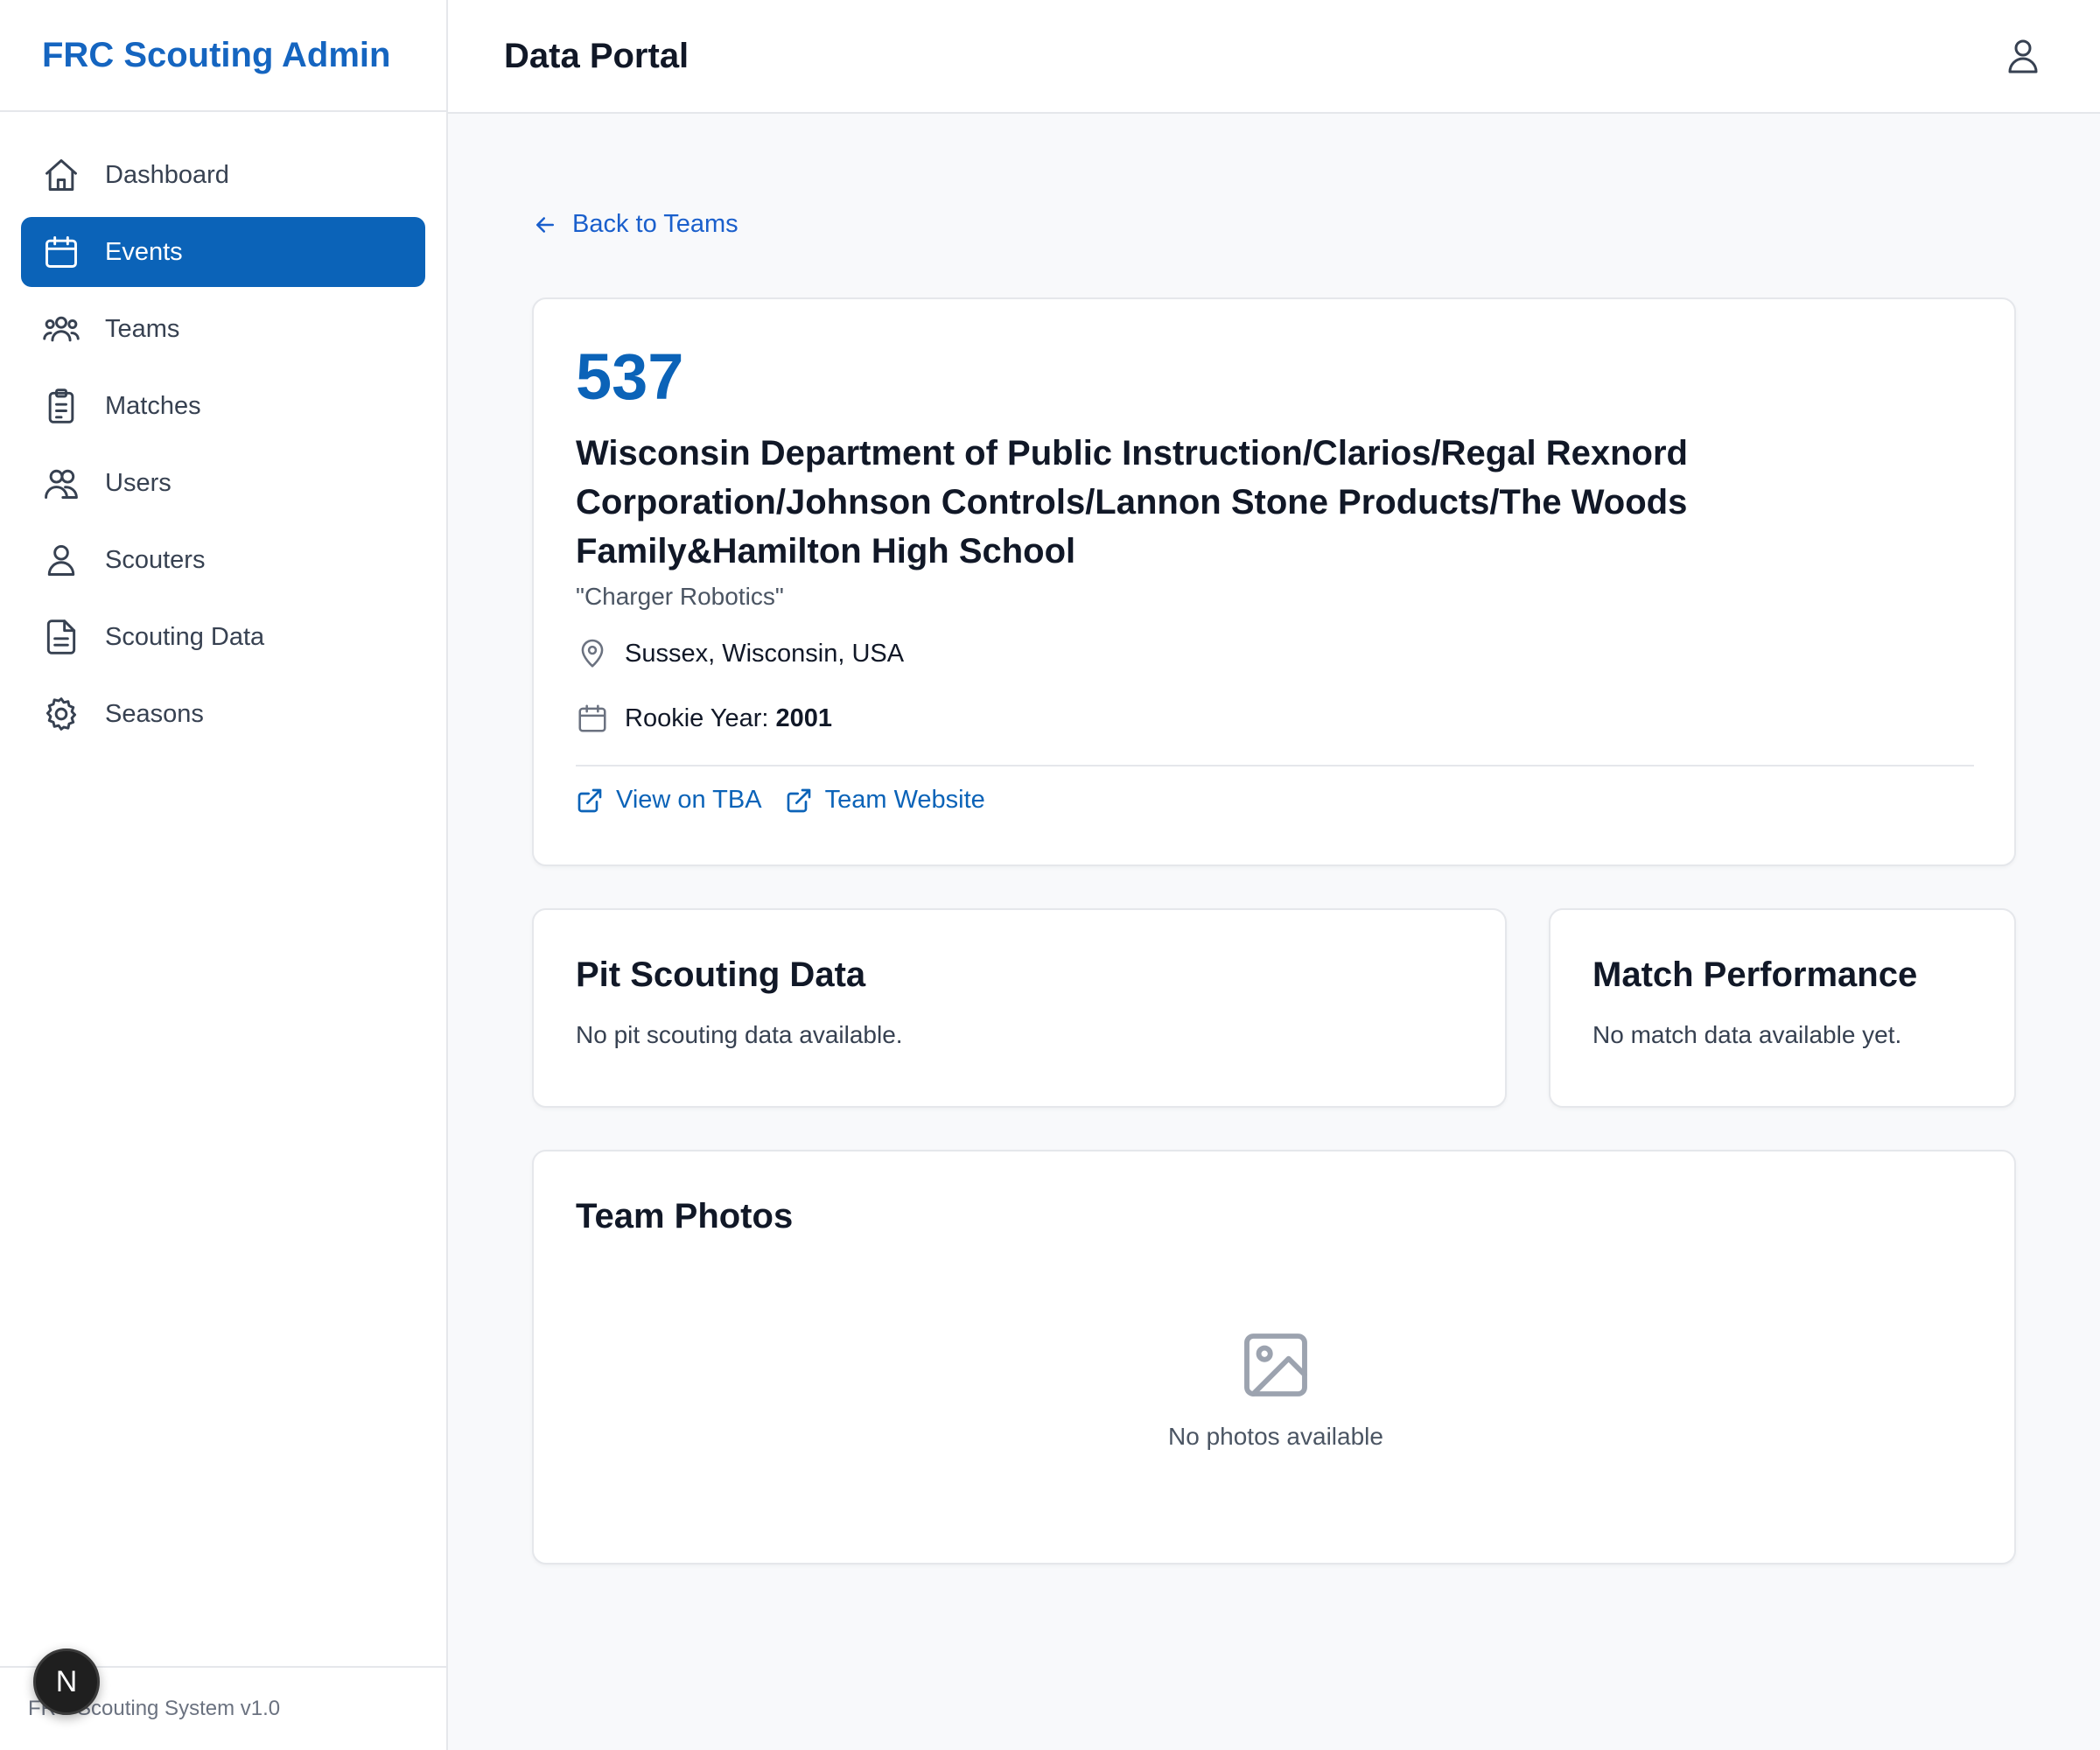 The width and height of the screenshot is (2100, 1750). I want to click on pit-empty-text: No pit scouting data available., so click(739, 1034).